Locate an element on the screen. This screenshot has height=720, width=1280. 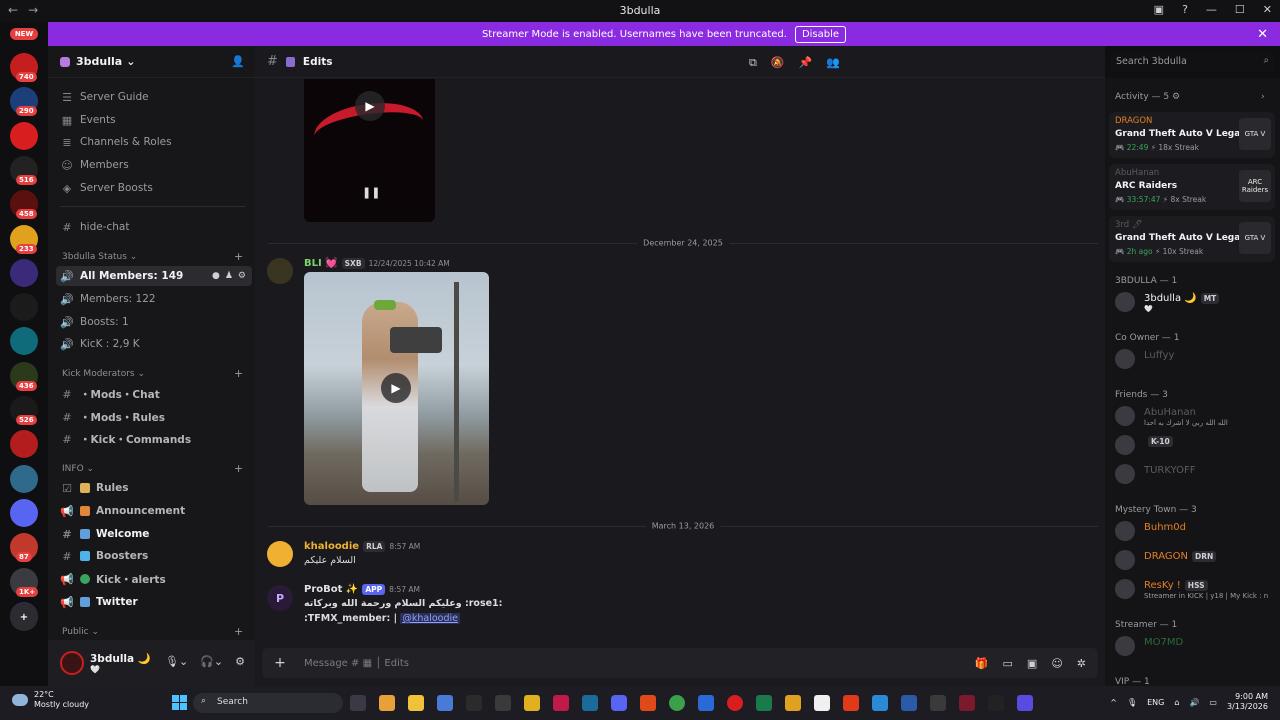
message-author: ProBot ✨ APP 8:57 AM is located at coordinates (362, 589).